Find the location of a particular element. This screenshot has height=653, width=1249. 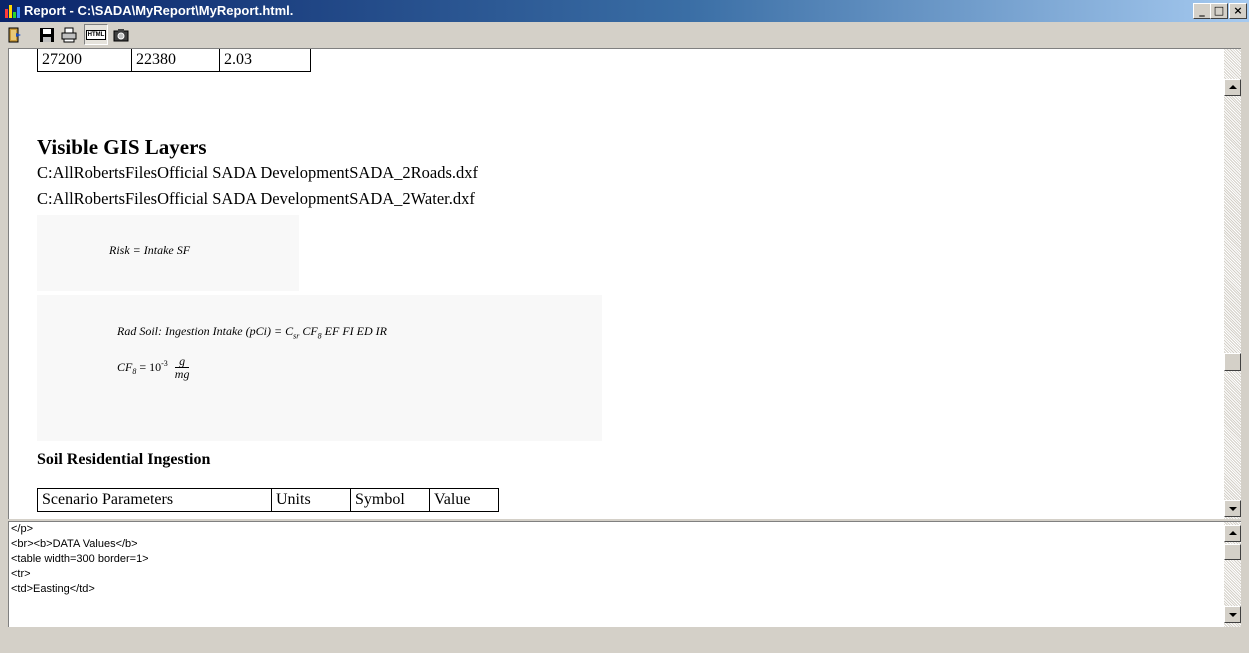

table-header-cell: Units is located at coordinates (311, 500).